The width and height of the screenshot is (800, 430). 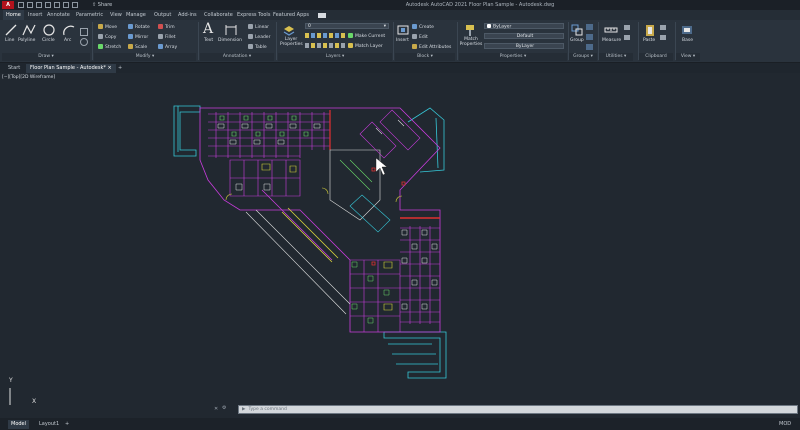 What do you see at coordinates (237, 57) in the screenshot?
I see `annotation-panel-title: Annotation ▾` at bounding box center [237, 57].